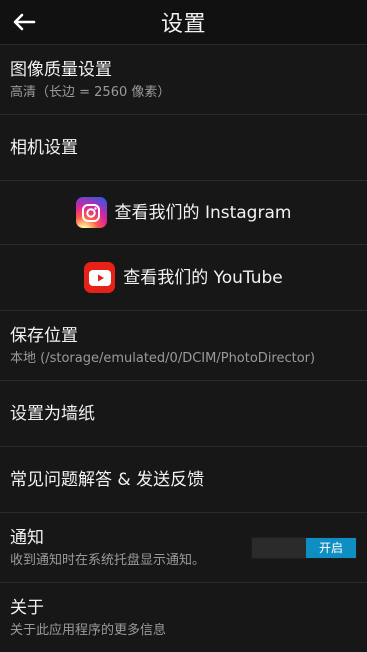 The image size is (367, 652). Describe the element at coordinates (100, 277) in the screenshot. I see `youtube-icon` at that location.